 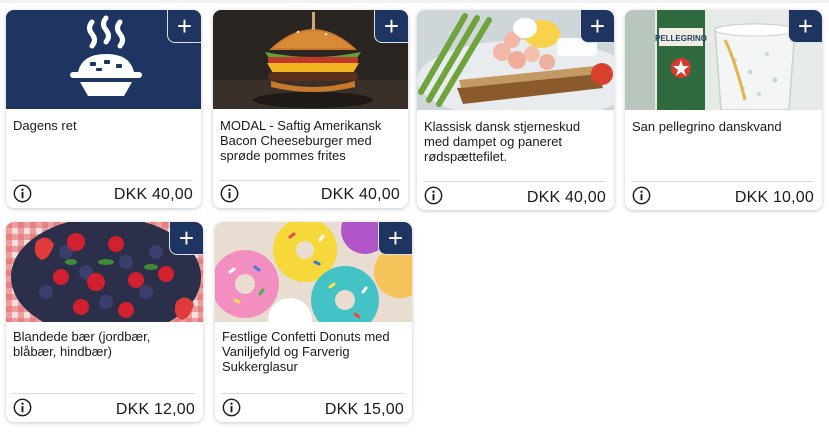 What do you see at coordinates (681, 38) in the screenshot?
I see `bottle-label: PELLEGRINO` at bounding box center [681, 38].